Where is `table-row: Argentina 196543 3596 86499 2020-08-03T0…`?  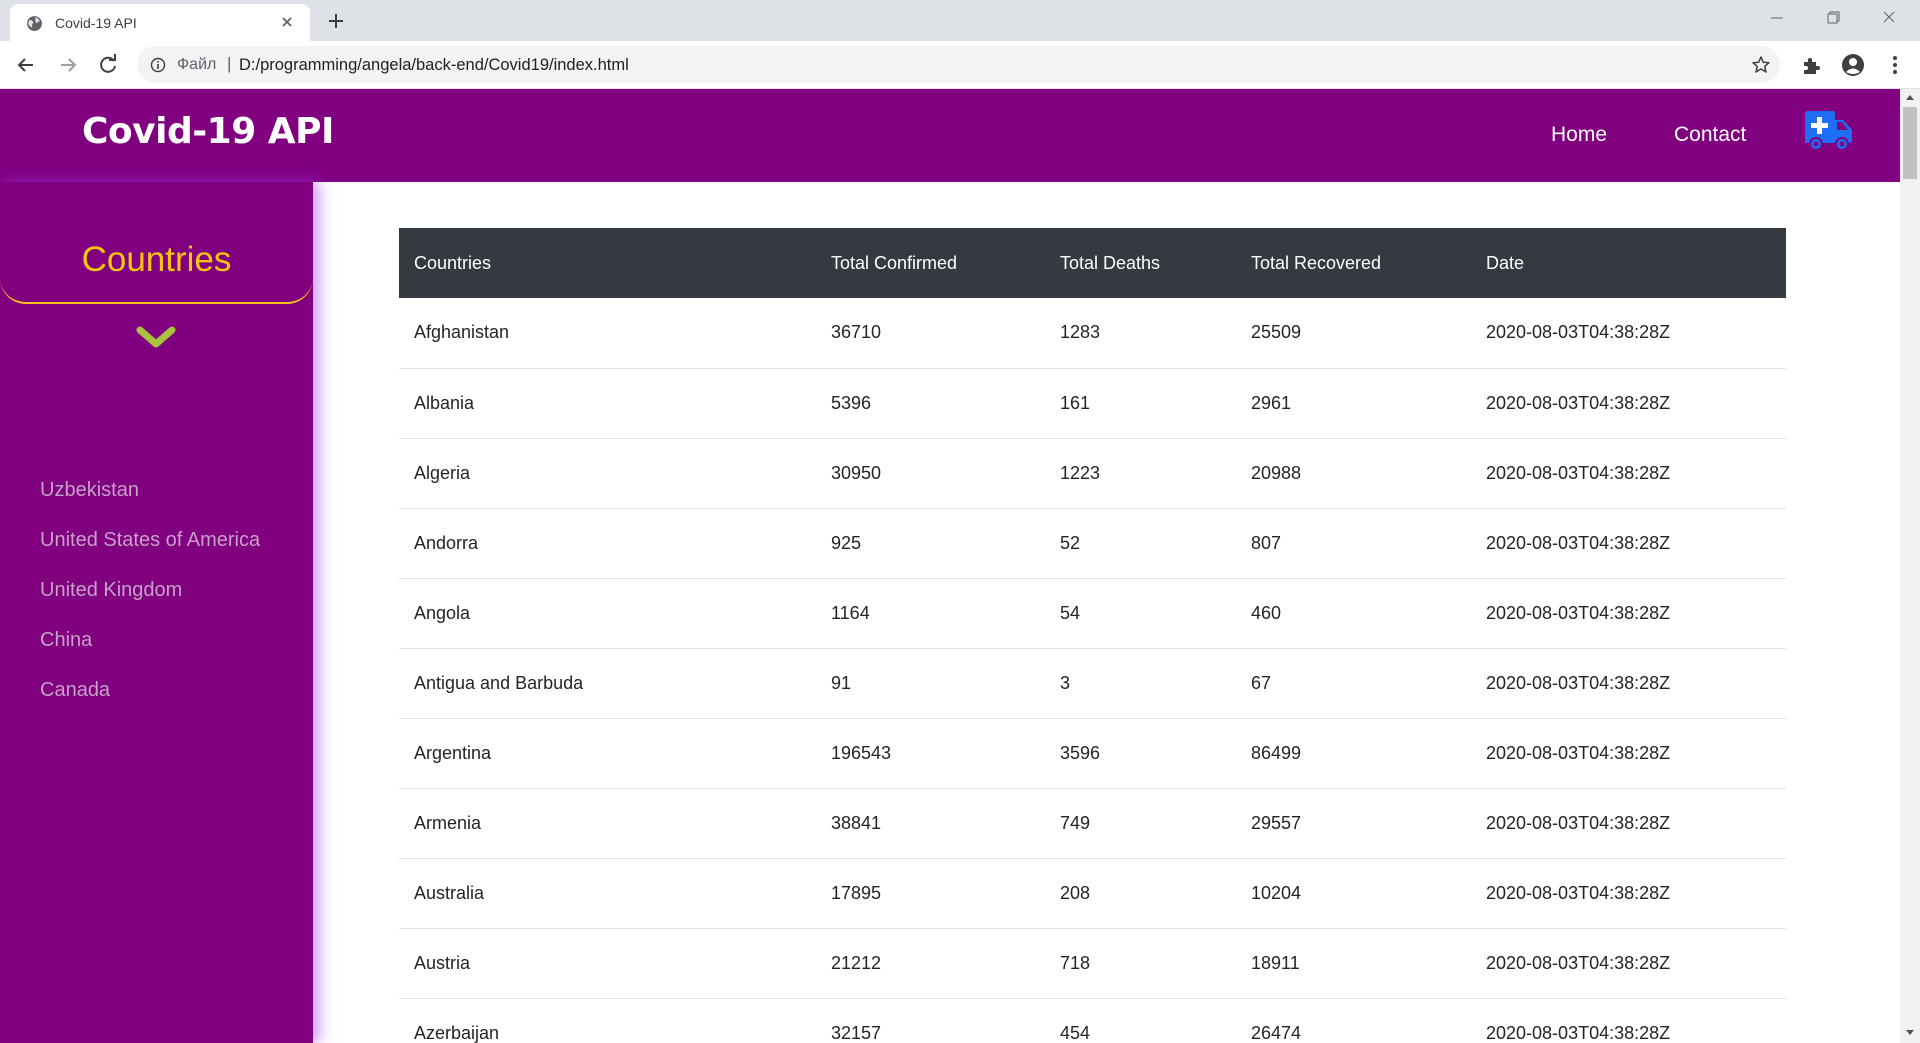
table-row: Argentina 196543 3596 86499 2020-08-03T0… is located at coordinates (1092, 753).